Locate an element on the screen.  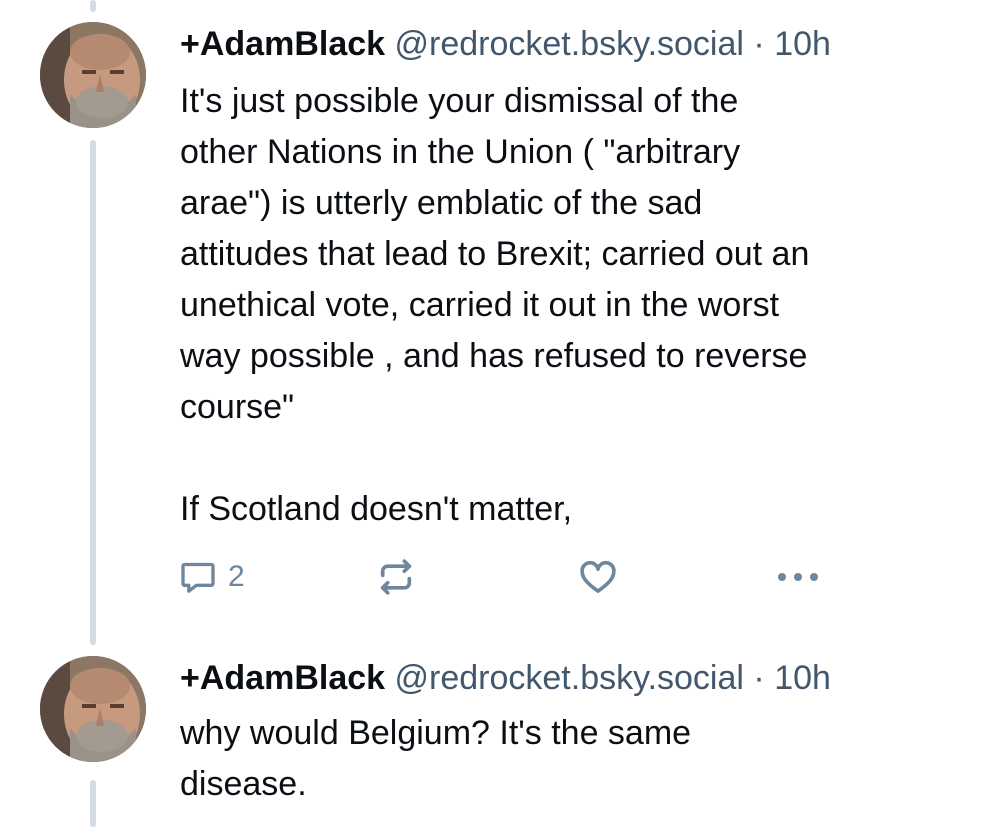
repost-icon is located at coordinates (396, 577).